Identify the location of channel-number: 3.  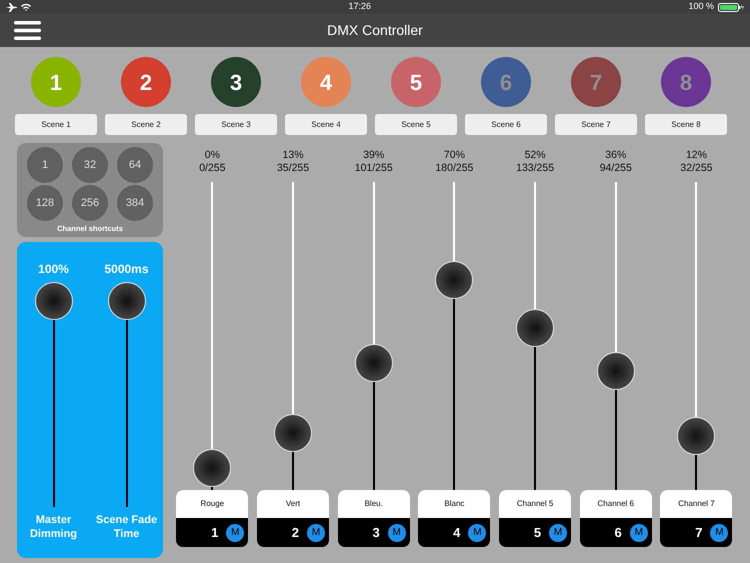
(376, 533).